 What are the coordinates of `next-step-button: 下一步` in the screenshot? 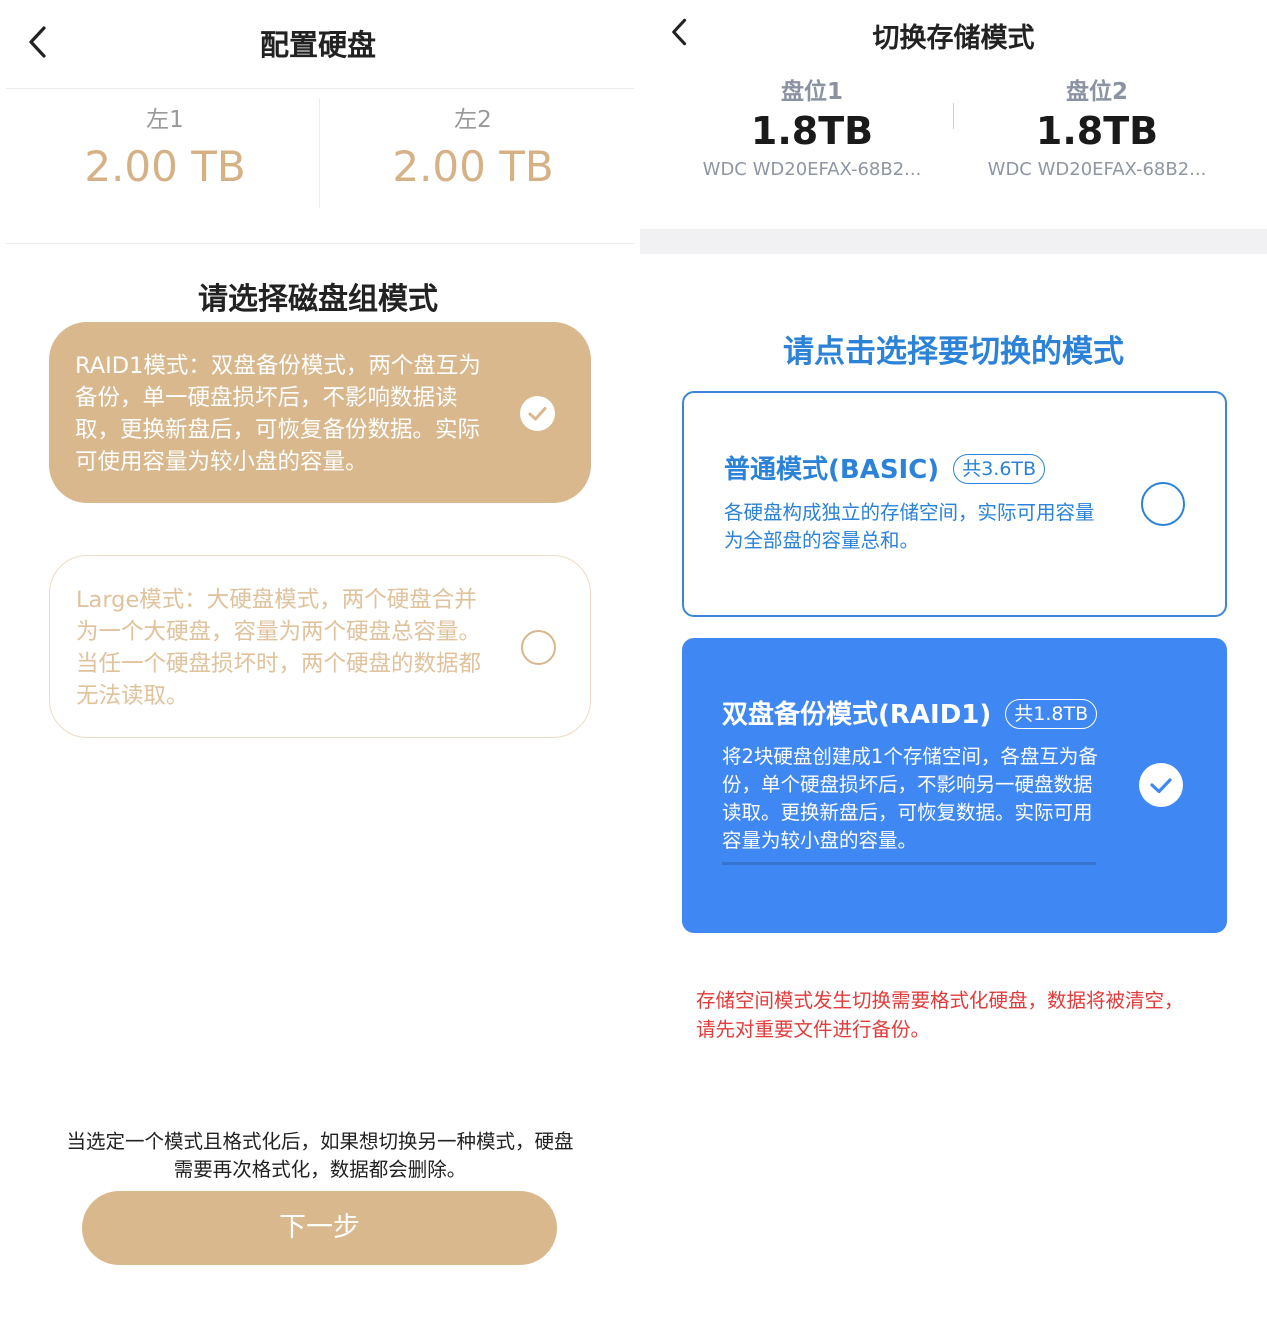 It's located at (319, 1228).